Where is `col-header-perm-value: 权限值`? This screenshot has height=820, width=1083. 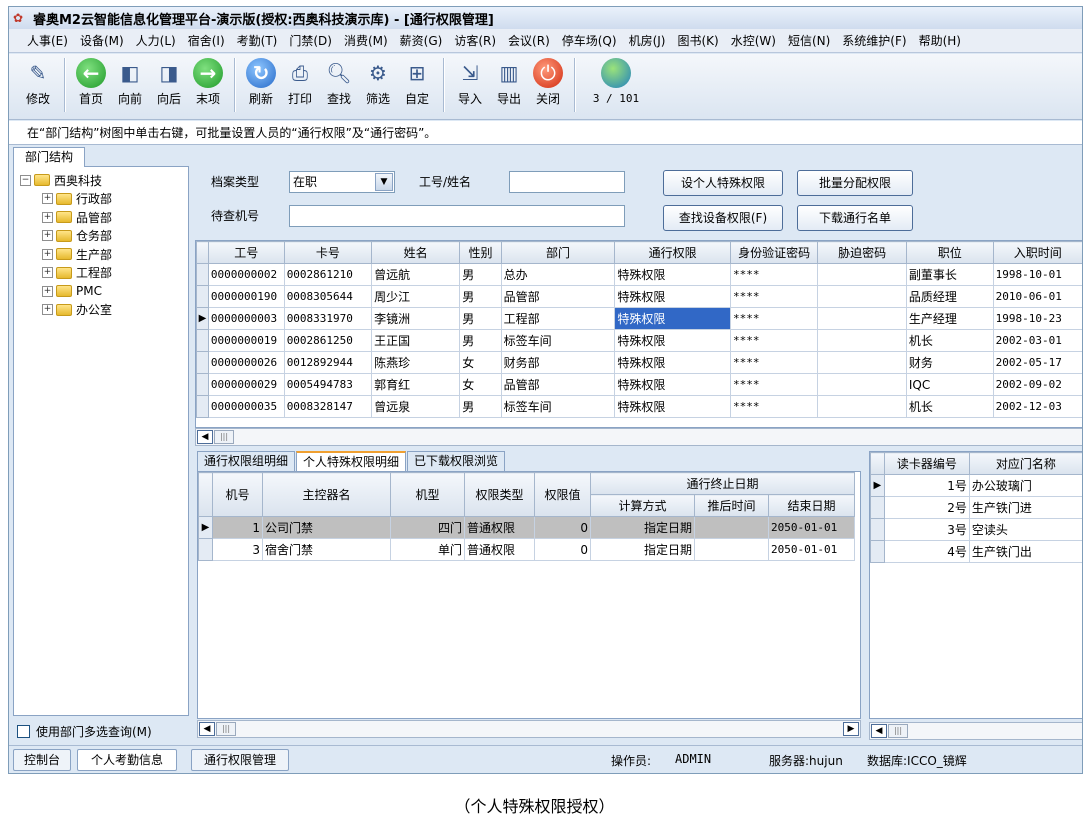
col-header-perm-value: 权限值 is located at coordinates (562, 494).